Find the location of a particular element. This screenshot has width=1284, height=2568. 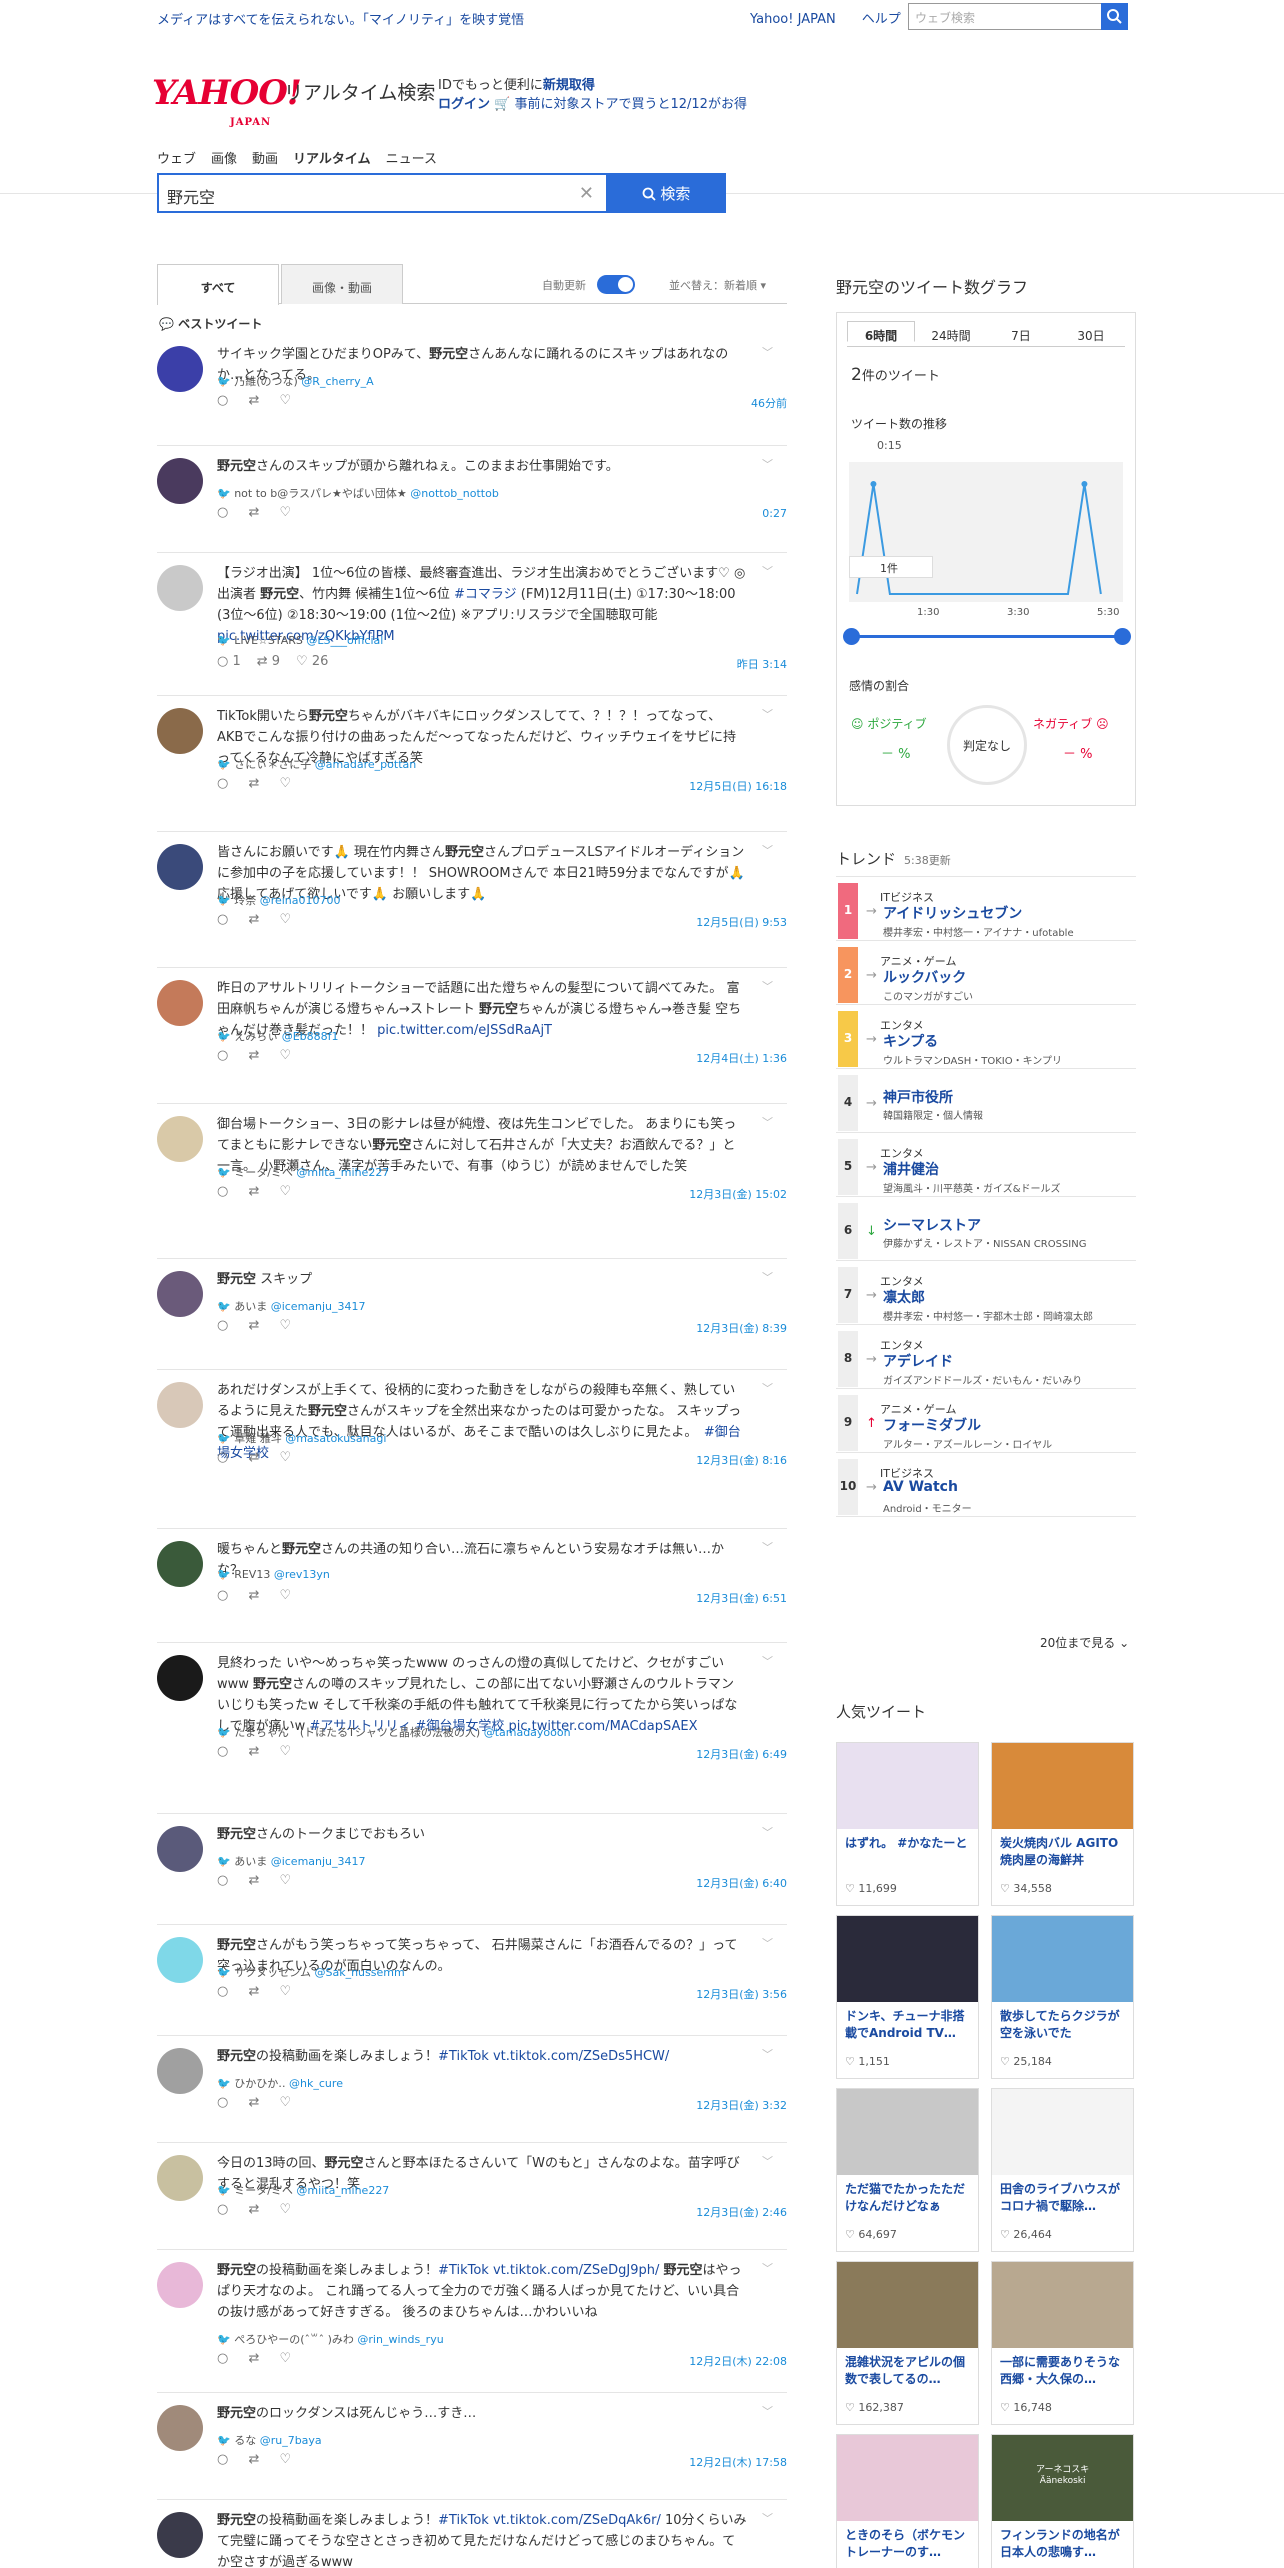

store-promo-link: 🛒 事前に対象ストアで買うと12/12がお得 is located at coordinates (620, 104).